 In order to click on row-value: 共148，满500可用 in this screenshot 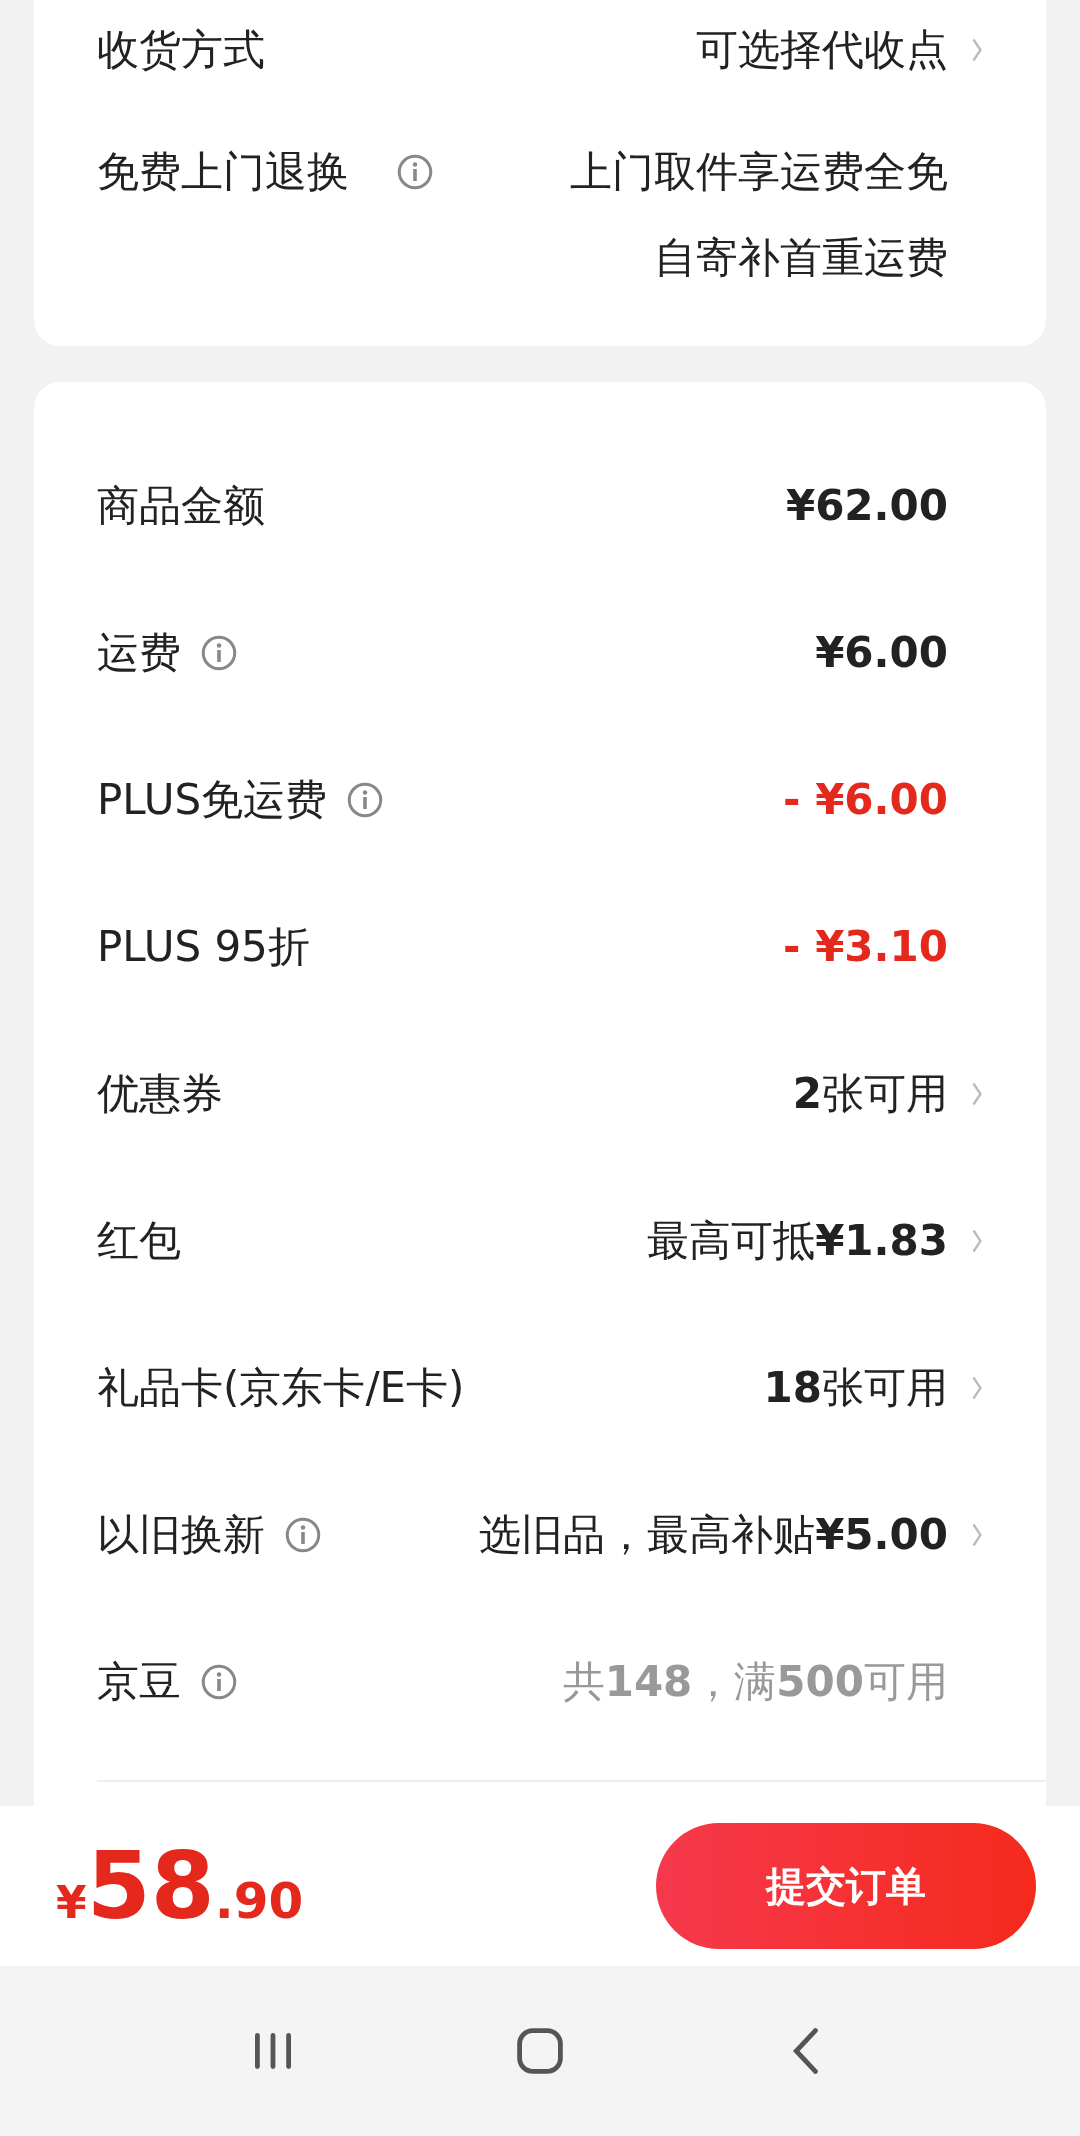, I will do `click(755, 1681)`.